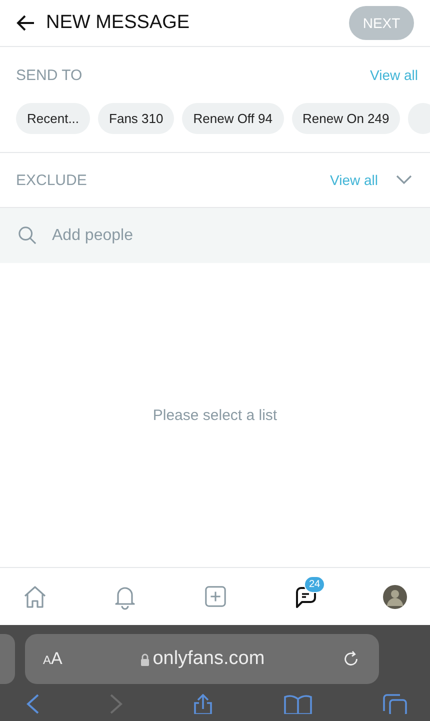 The width and height of the screenshot is (430, 721). What do you see at coordinates (208, 659) in the screenshot?
I see `url-text: onlyfans.com` at bounding box center [208, 659].